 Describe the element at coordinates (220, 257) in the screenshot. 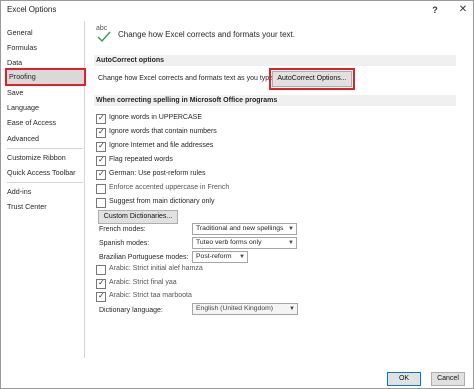

I see `brazilian-portuguese-modes-select: Post-reform ▼` at that location.